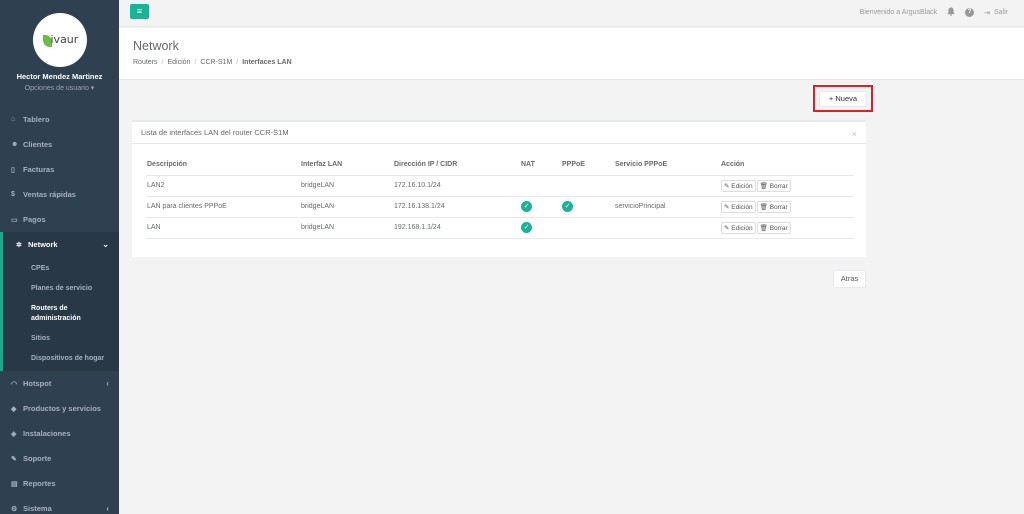 This screenshot has height=514, width=1024. Describe the element at coordinates (59, 458) in the screenshot. I see `sidebar-item-soporte: ✎ Soporte` at that location.